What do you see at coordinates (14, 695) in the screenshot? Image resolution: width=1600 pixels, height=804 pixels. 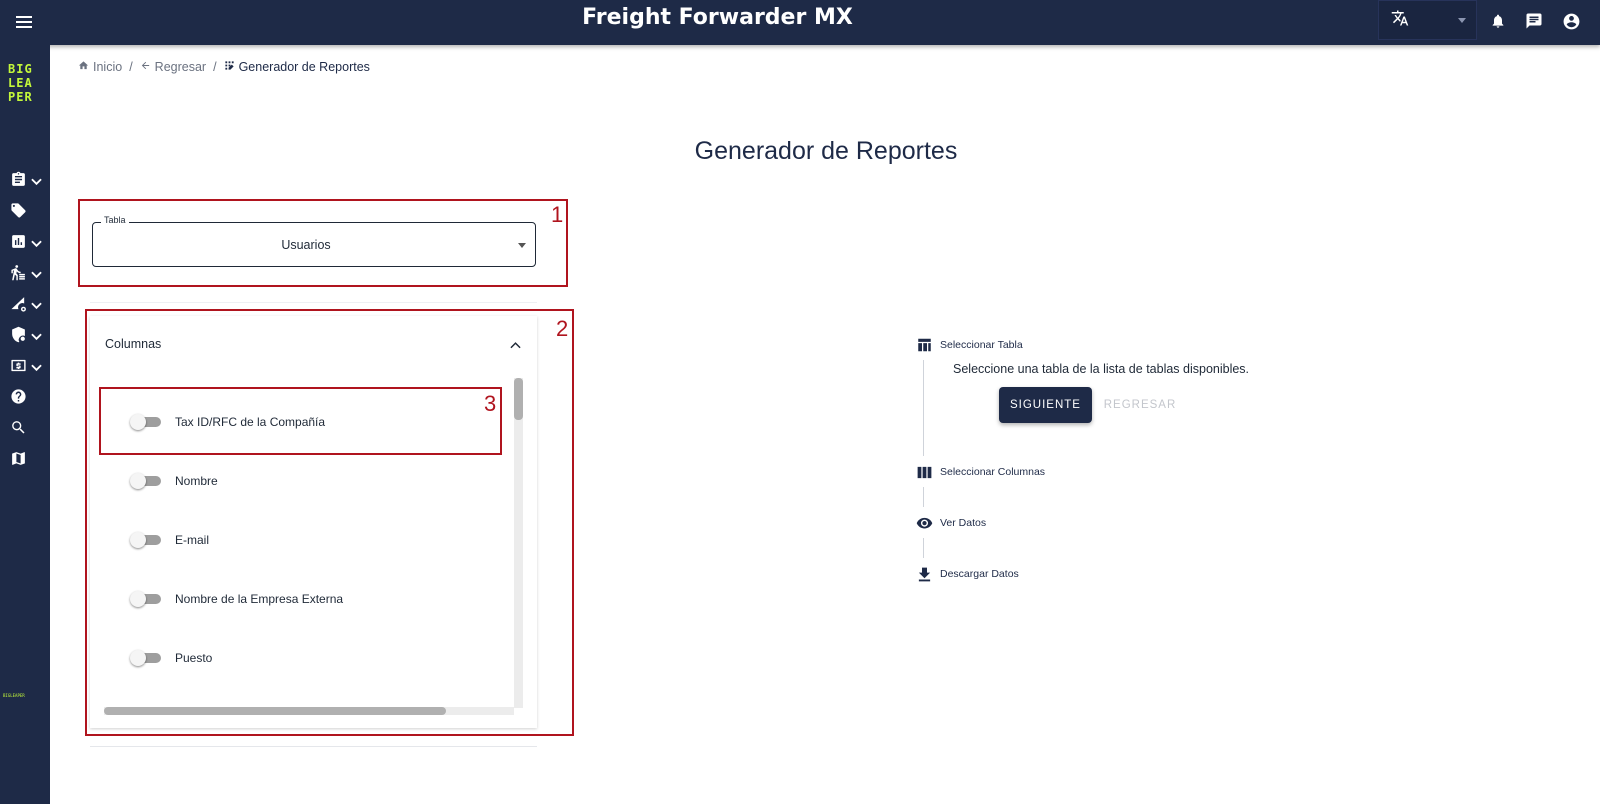 I see `mini-logo: BIGLEAPER` at bounding box center [14, 695].